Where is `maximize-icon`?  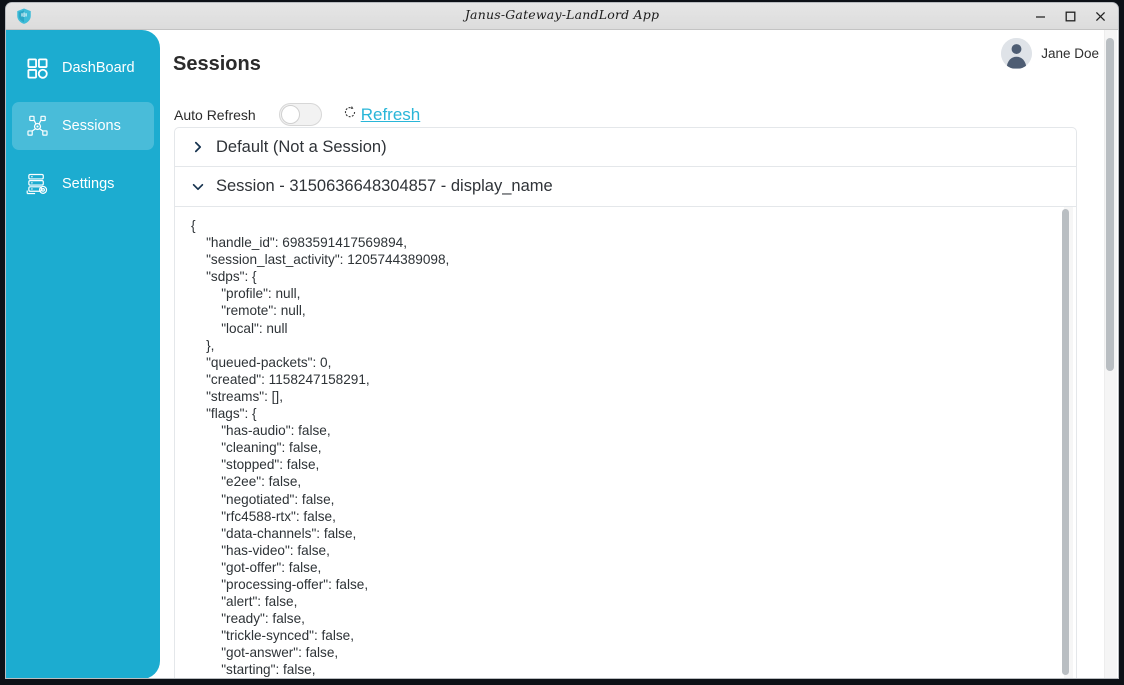
maximize-icon is located at coordinates (1070, 16).